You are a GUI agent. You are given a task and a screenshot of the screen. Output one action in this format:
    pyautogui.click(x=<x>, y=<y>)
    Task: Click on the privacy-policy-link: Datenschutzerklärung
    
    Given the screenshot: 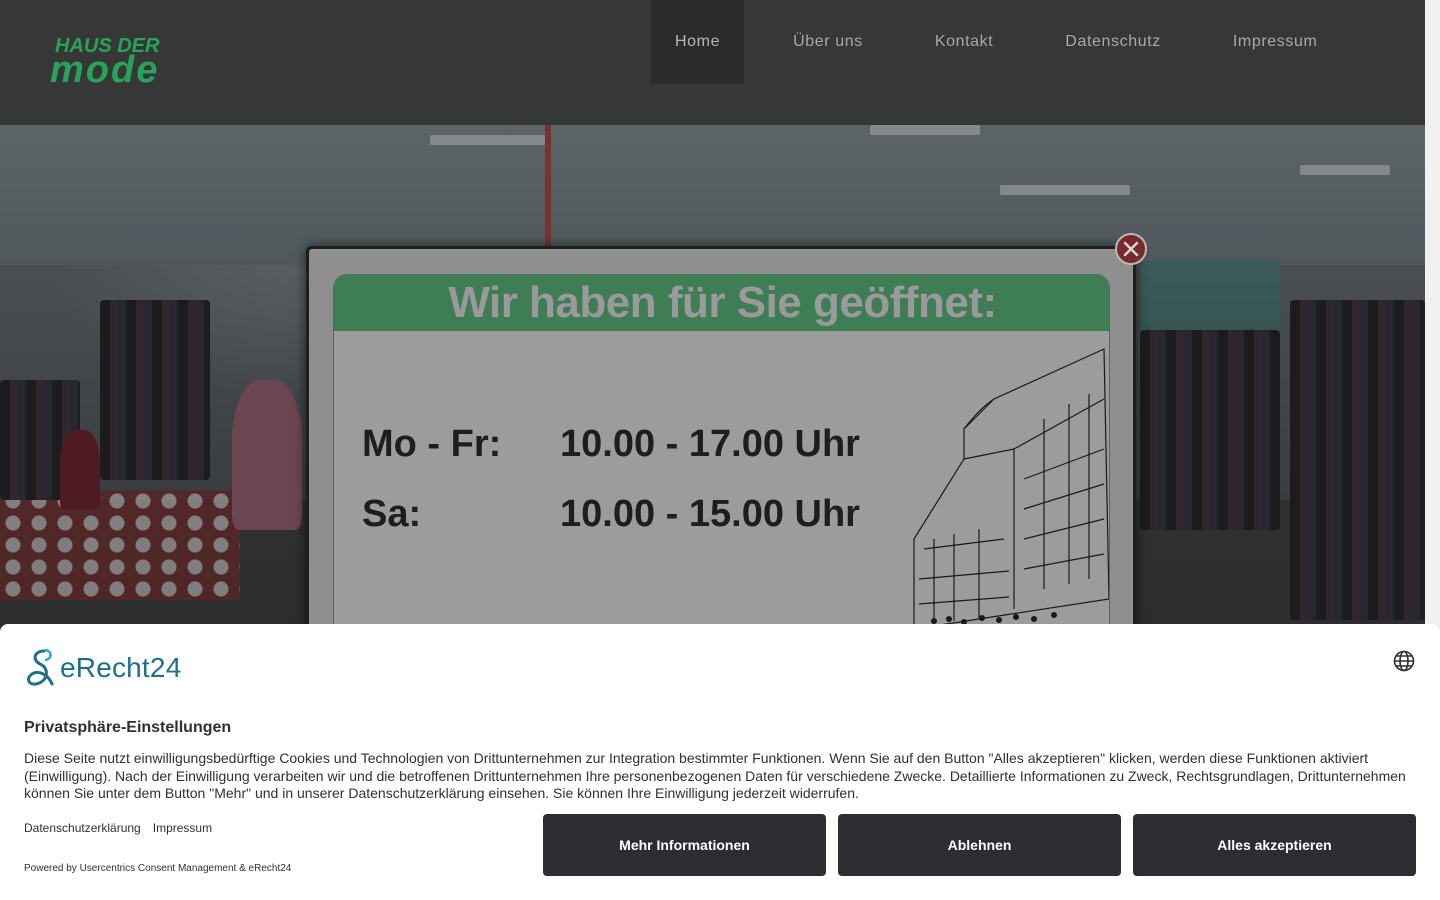 What is the action you would take?
    pyautogui.click(x=82, y=828)
    